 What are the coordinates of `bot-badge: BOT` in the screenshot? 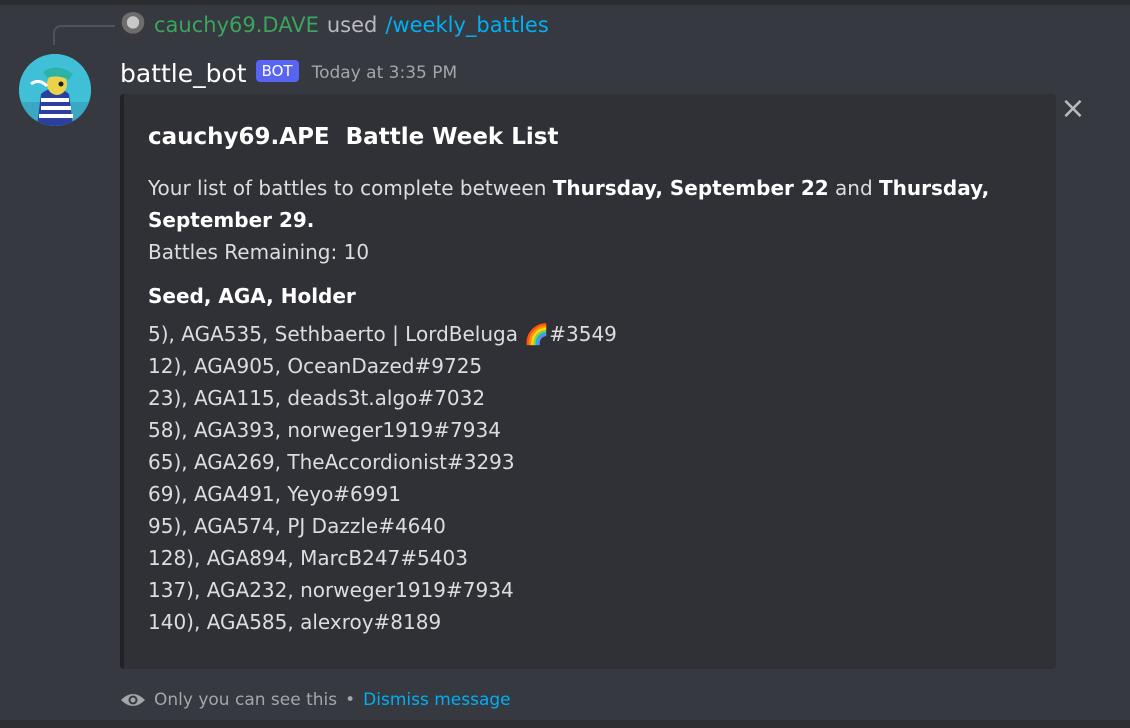 It's located at (277, 71).